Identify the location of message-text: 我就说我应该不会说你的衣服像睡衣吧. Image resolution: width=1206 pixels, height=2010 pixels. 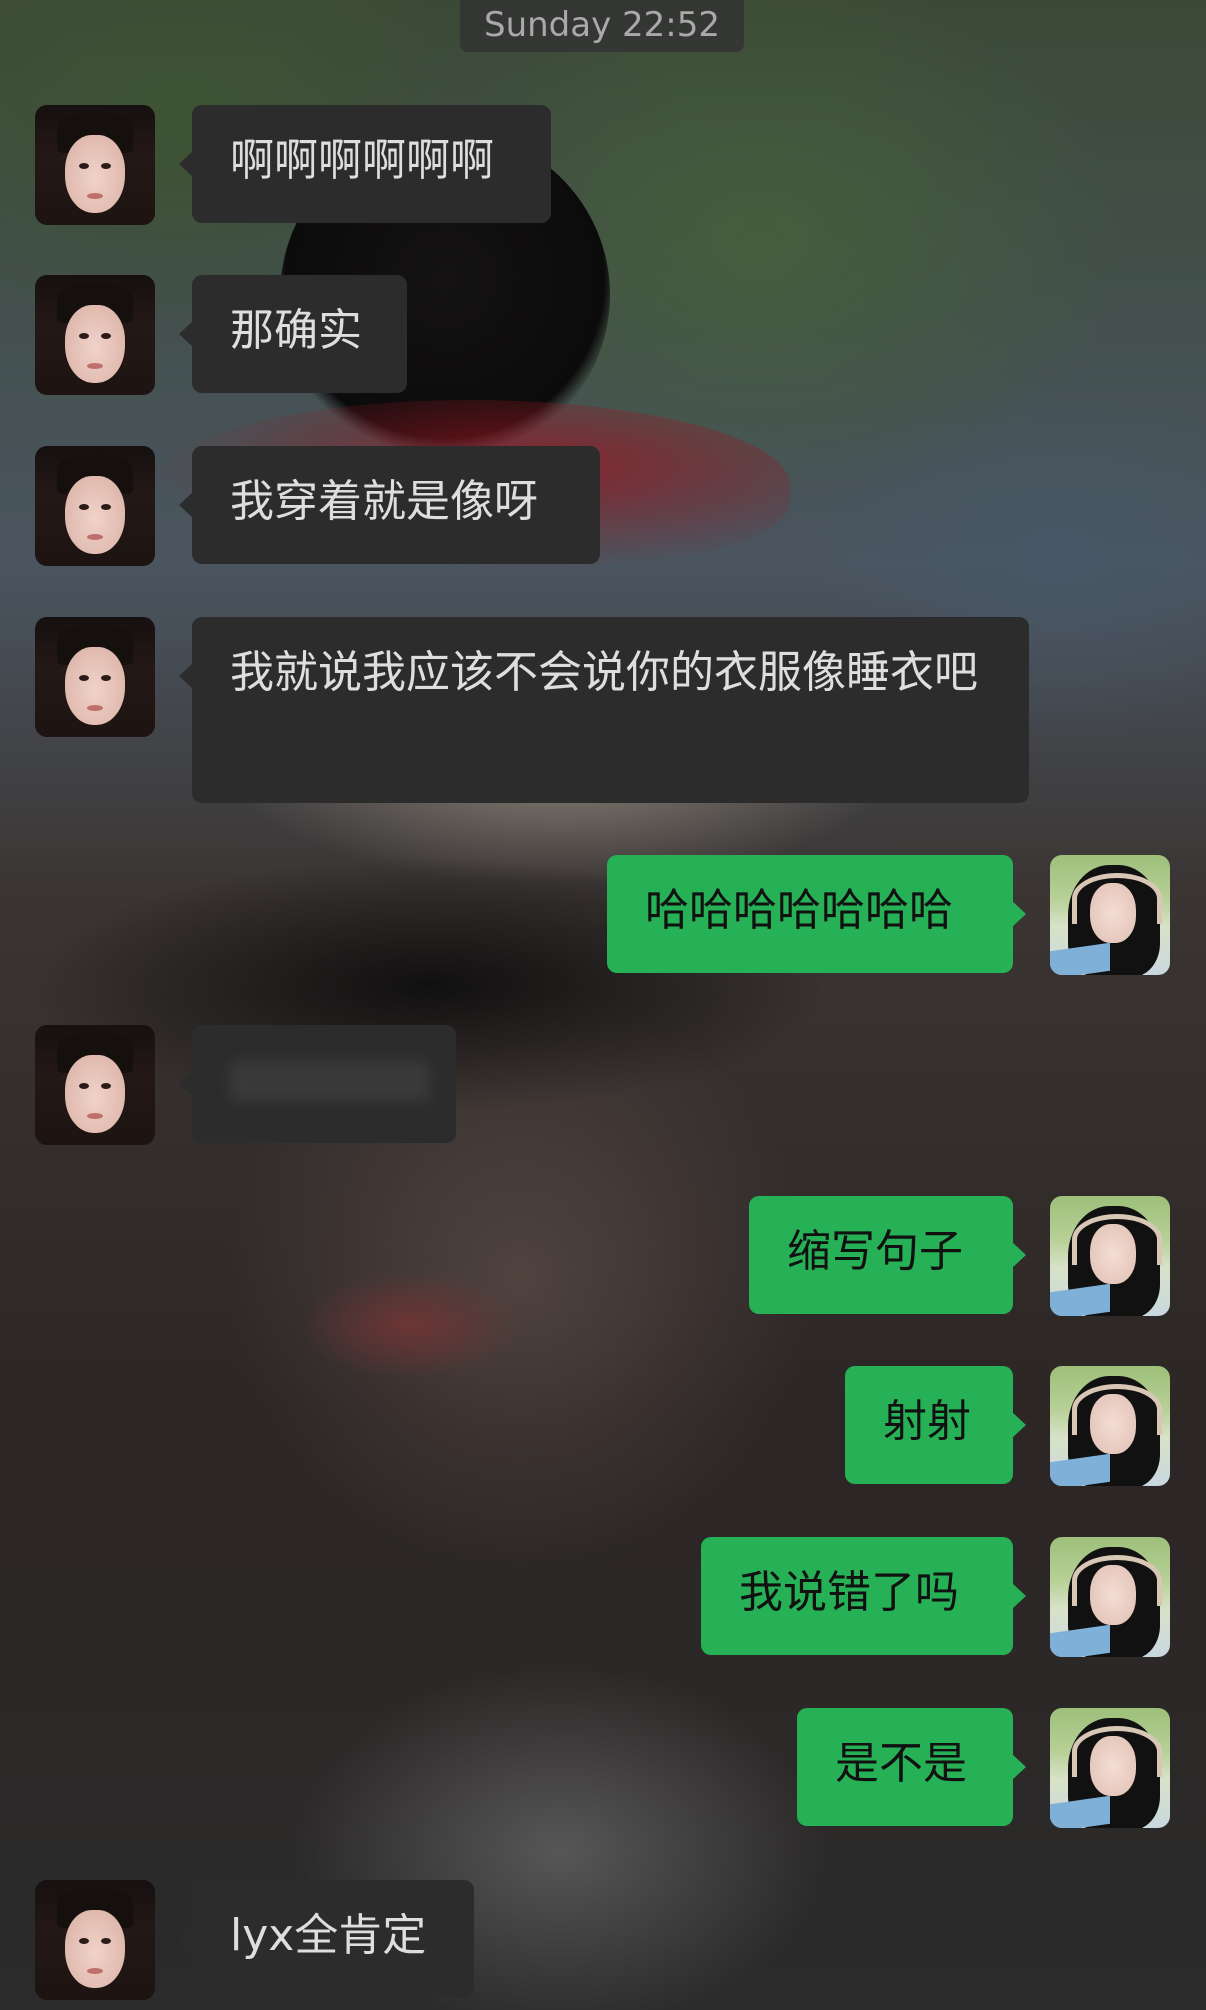
(604, 672).